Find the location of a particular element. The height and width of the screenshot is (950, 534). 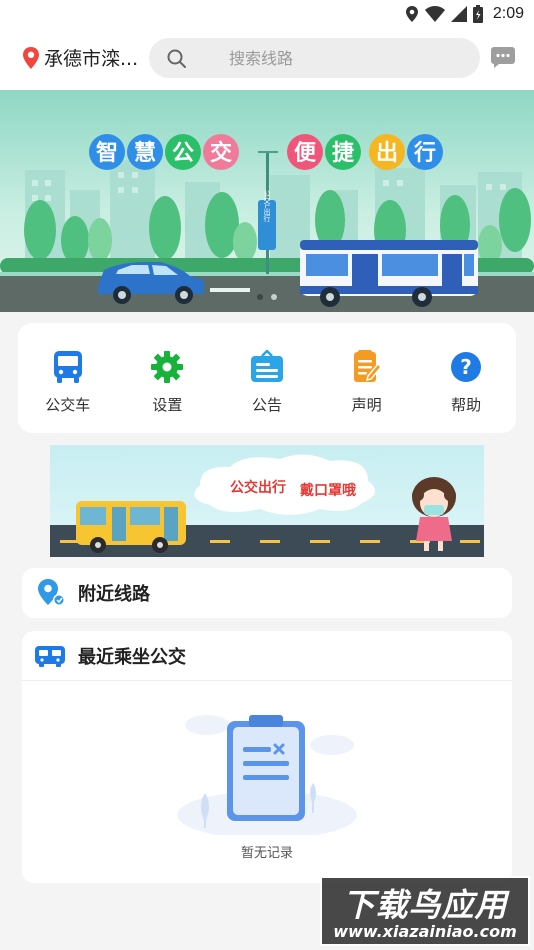

menu-item-notice: 公告 is located at coordinates (267, 378).